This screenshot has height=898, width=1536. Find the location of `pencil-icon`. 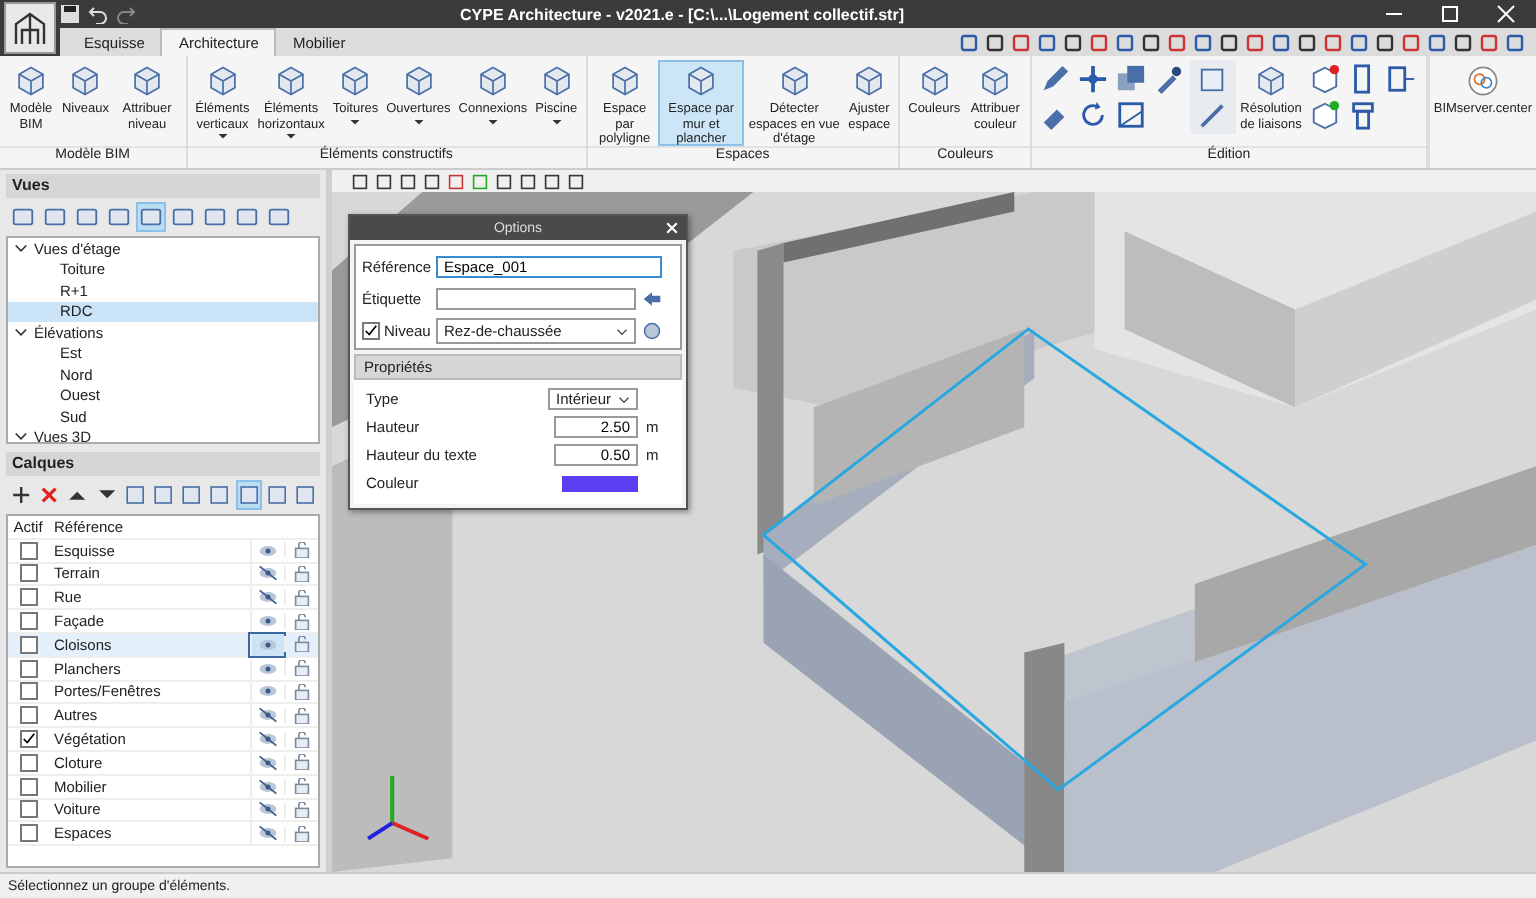

pencil-icon is located at coordinates (1055, 79).